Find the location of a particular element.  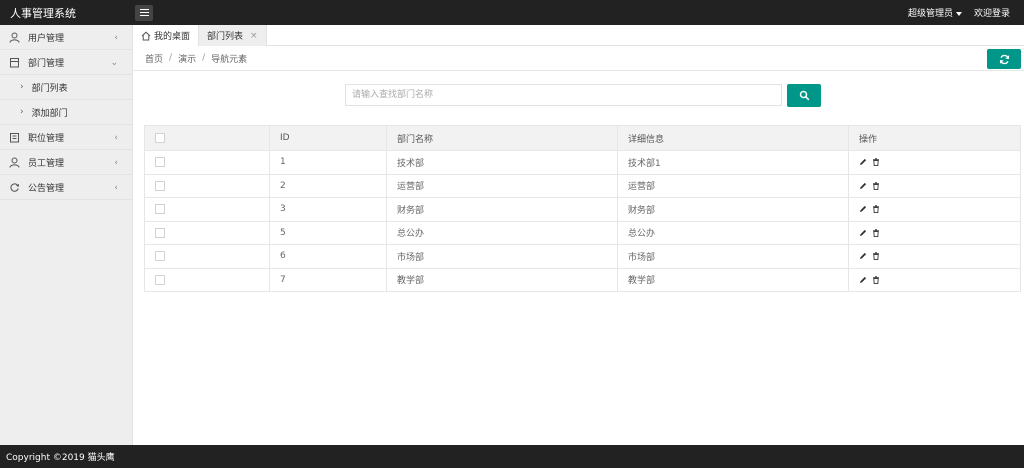

table-row: 3 财务部 财务部 is located at coordinates (582, 209).